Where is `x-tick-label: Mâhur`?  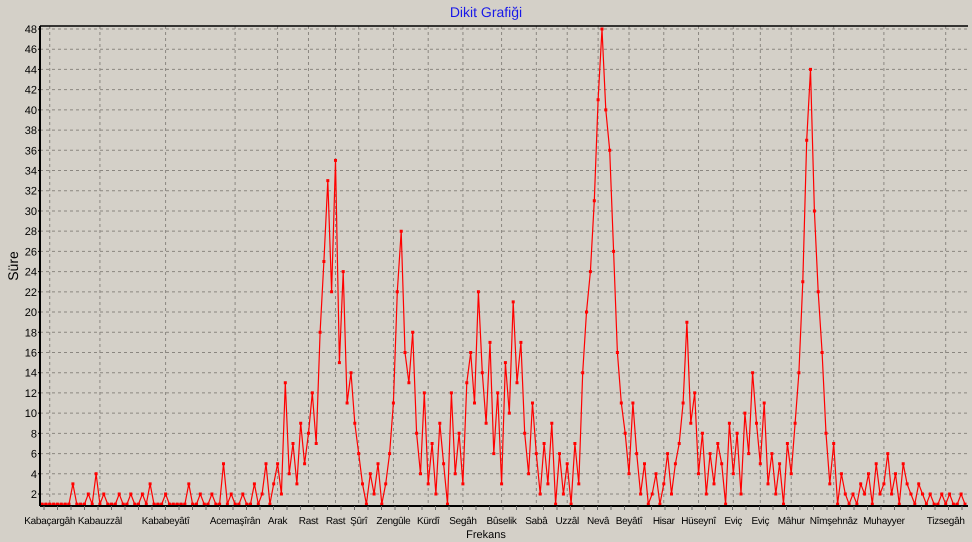 x-tick-label: Mâhur is located at coordinates (791, 521).